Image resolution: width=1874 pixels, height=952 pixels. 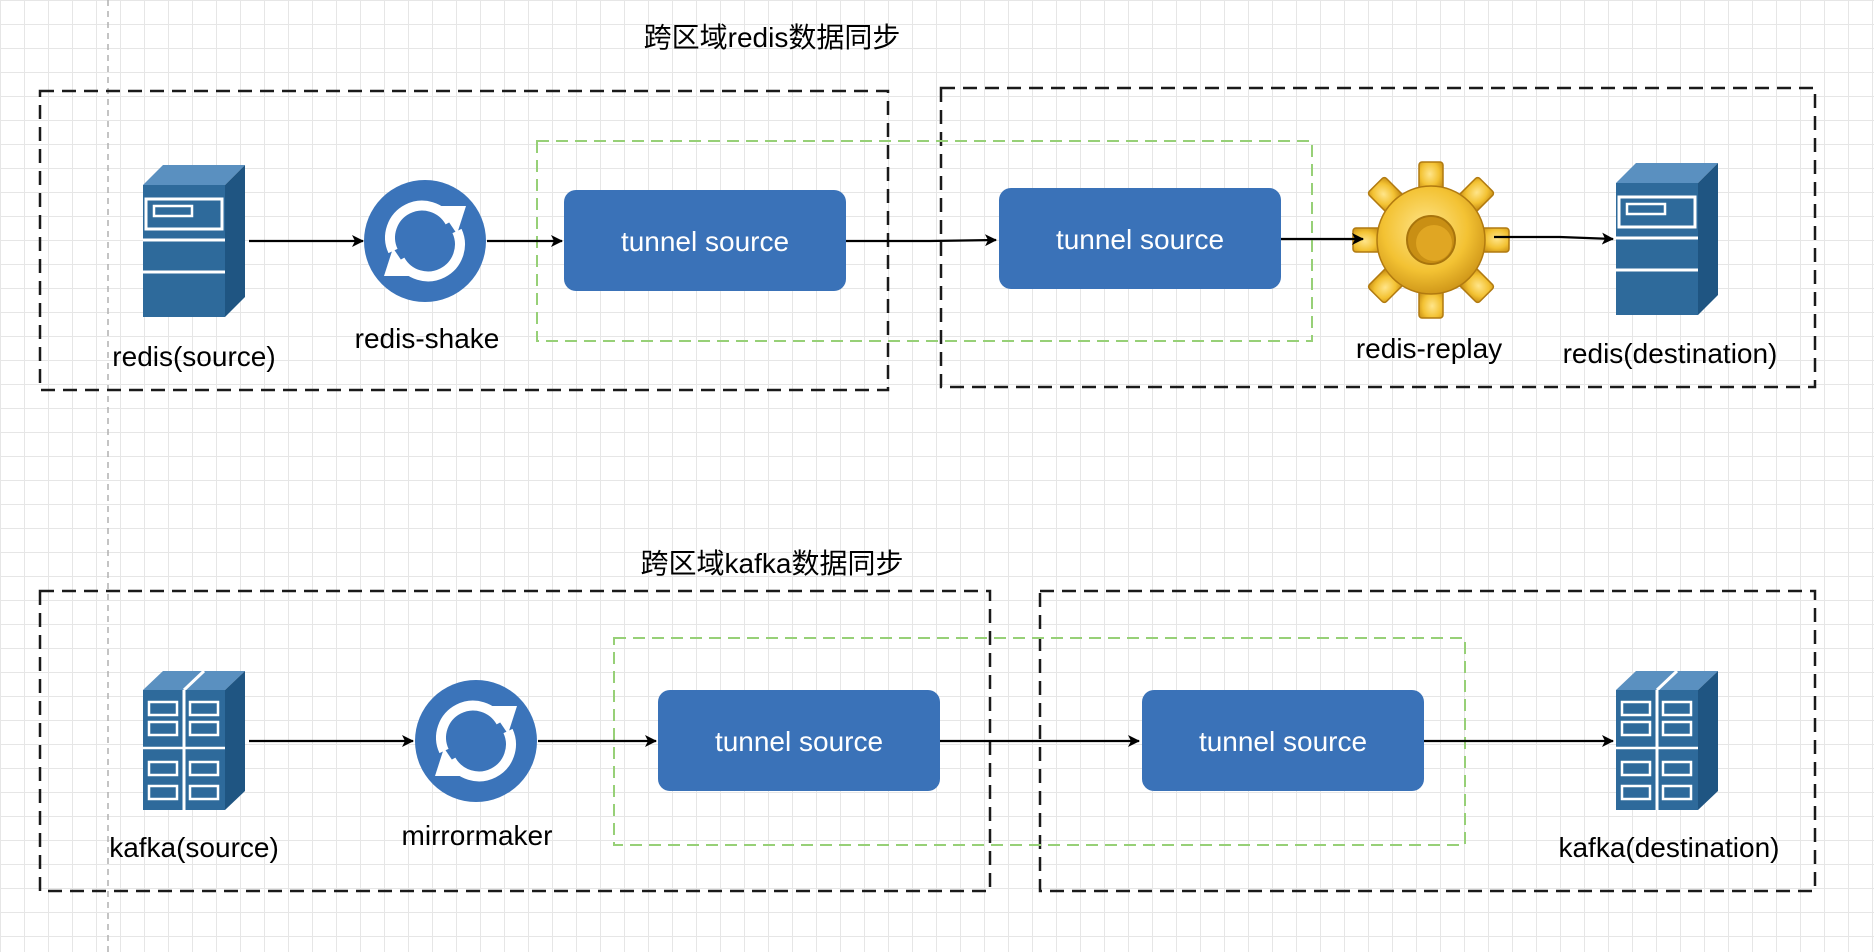 What do you see at coordinates (1554, 238) in the screenshot?
I see `arrow-replay-to-dest` at bounding box center [1554, 238].